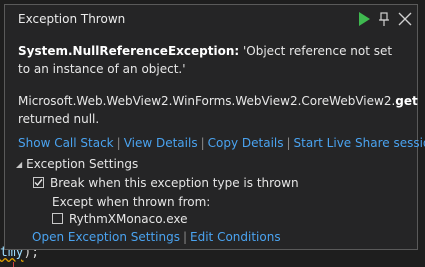 The height and width of the screenshot is (267, 425). Describe the element at coordinates (59, 119) in the screenshot. I see `detail-suffix: returned null.` at that location.